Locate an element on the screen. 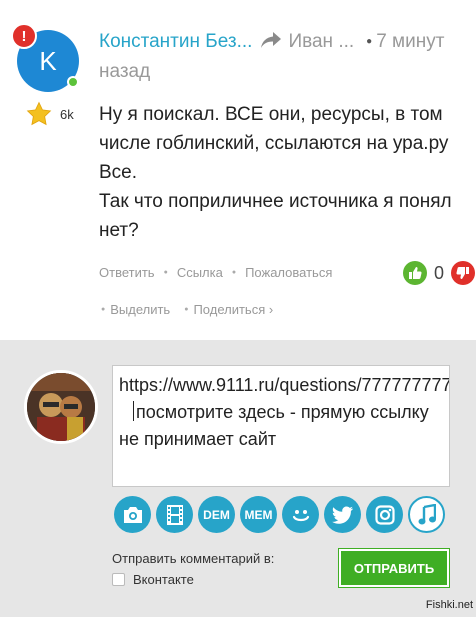 The image size is (476, 617). select-link: Выделить is located at coordinates (140, 309).